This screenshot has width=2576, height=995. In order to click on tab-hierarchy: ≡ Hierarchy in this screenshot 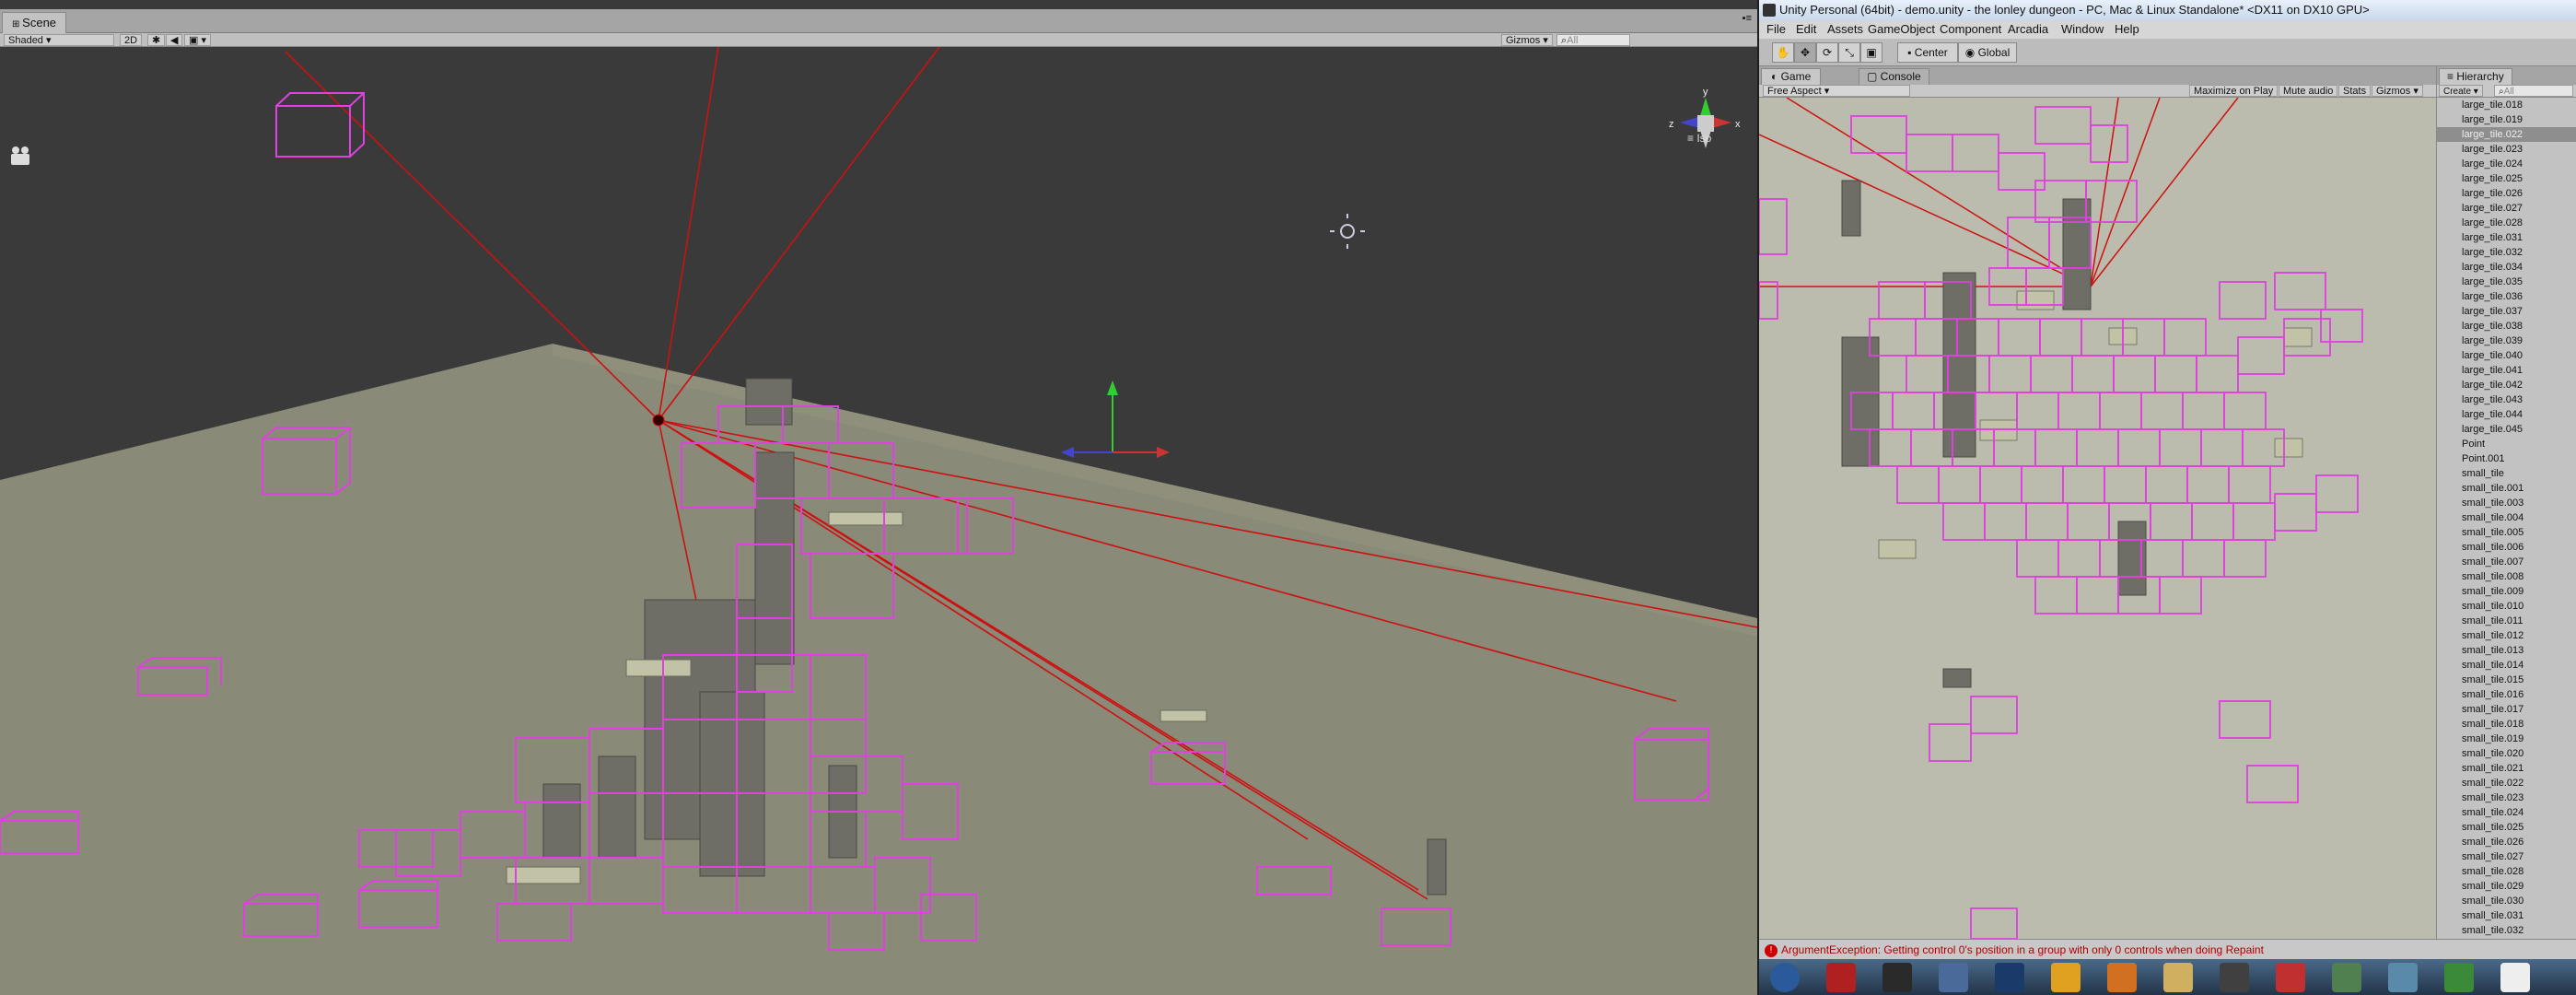, I will do `click(2475, 76)`.